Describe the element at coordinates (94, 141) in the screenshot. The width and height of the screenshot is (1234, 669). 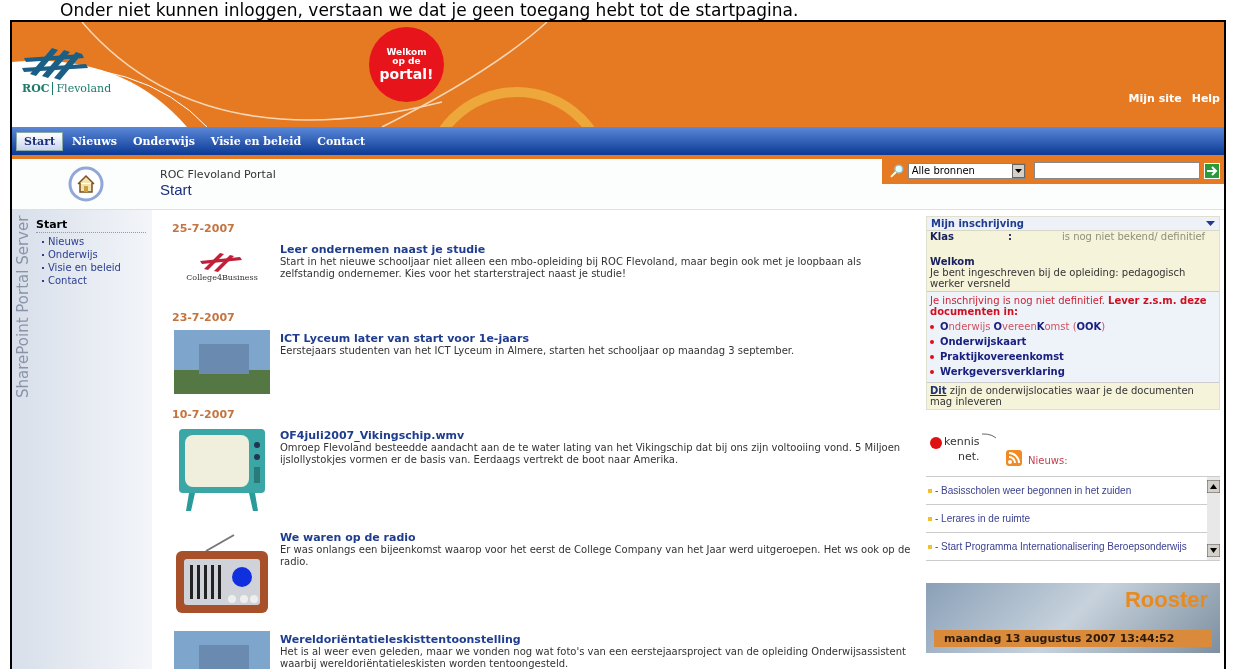
I see `nav-tab: Nieuws` at that location.